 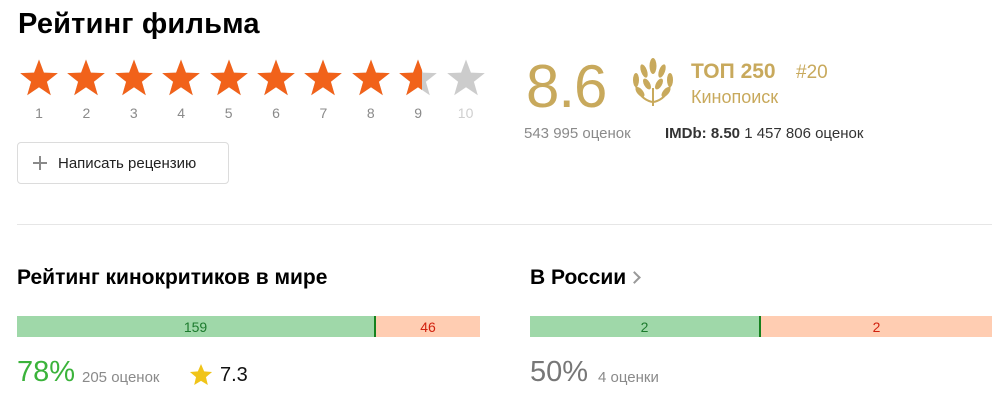 I want to click on imdb-rating: IMDb: 8.50 1 457 806 оценок, so click(x=764, y=133).